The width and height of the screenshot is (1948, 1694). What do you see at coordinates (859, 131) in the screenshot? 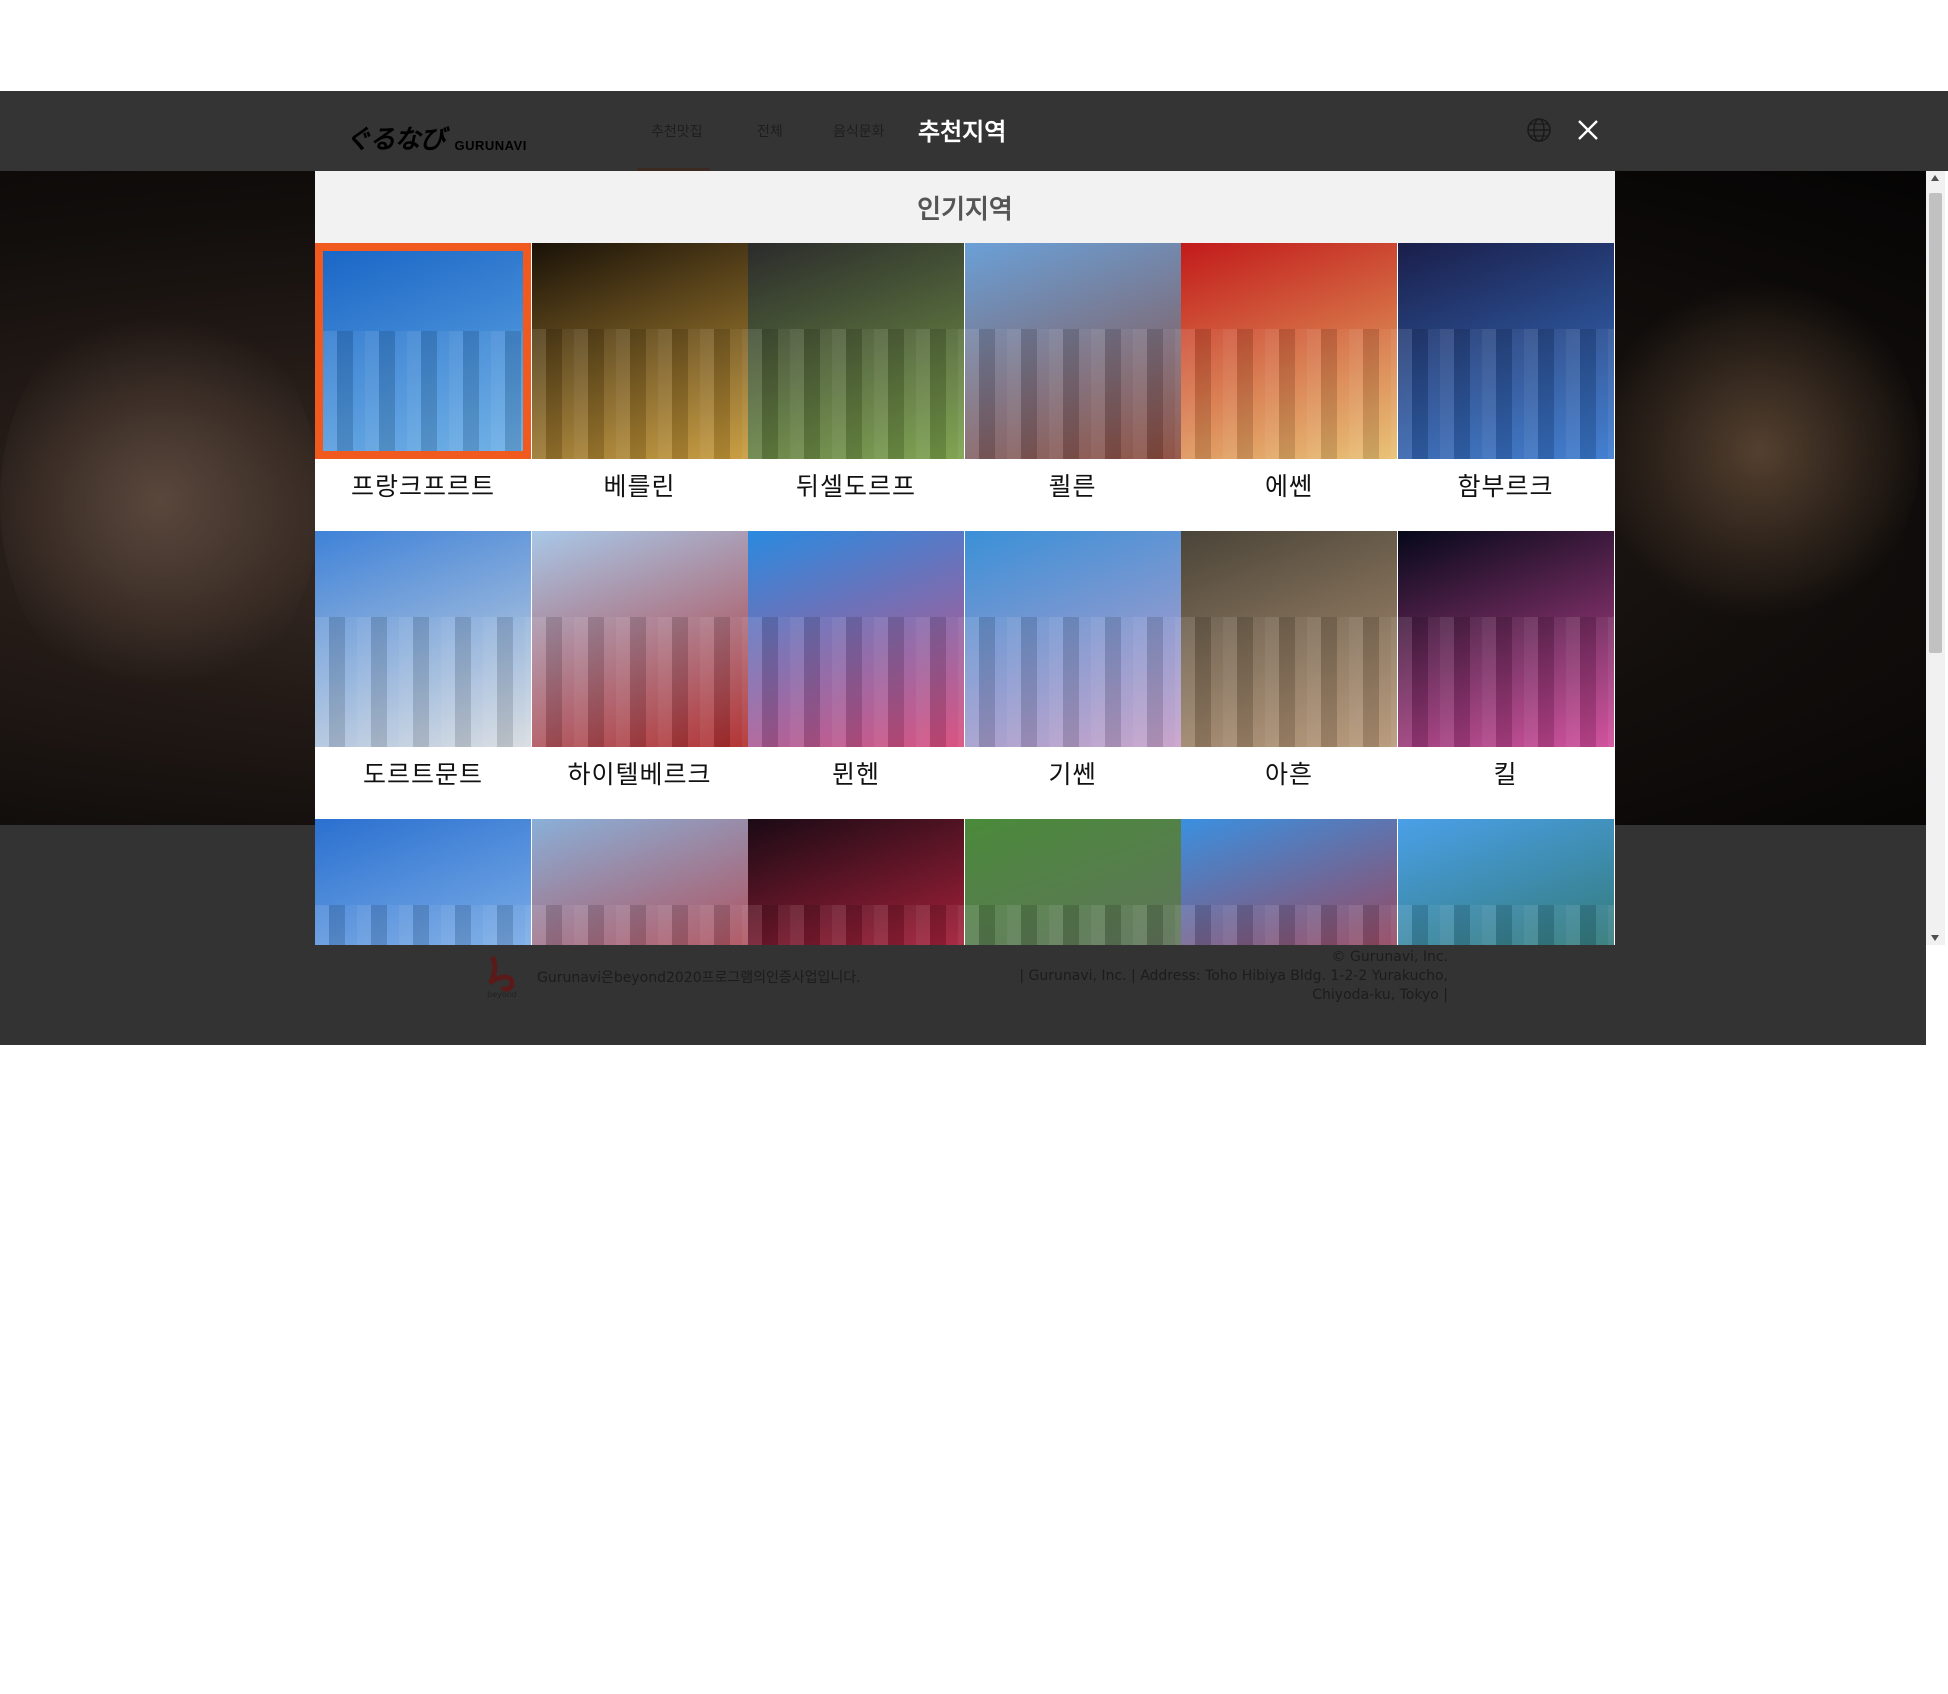
I see `tab-food-culture: 음식문화` at bounding box center [859, 131].